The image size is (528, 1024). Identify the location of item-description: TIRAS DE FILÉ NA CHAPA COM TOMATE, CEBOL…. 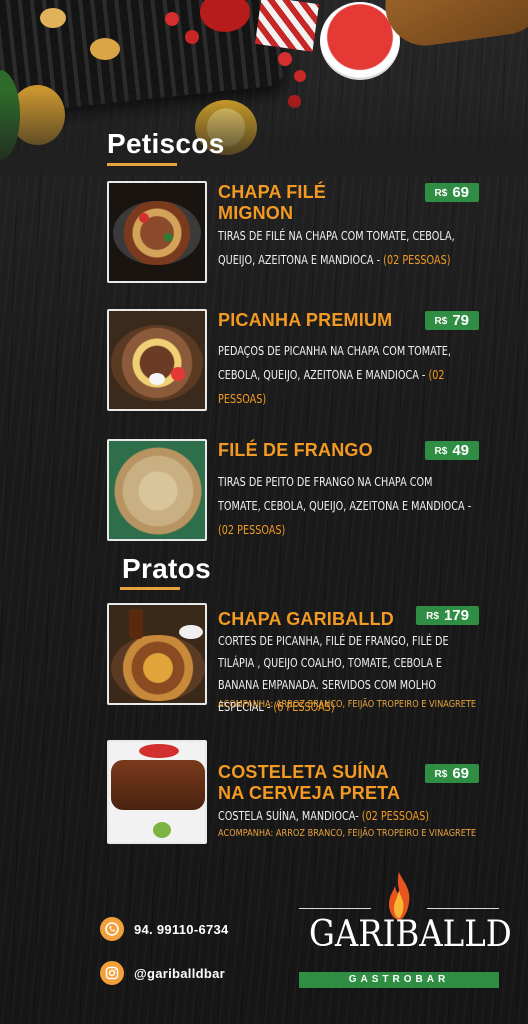
(336, 247).